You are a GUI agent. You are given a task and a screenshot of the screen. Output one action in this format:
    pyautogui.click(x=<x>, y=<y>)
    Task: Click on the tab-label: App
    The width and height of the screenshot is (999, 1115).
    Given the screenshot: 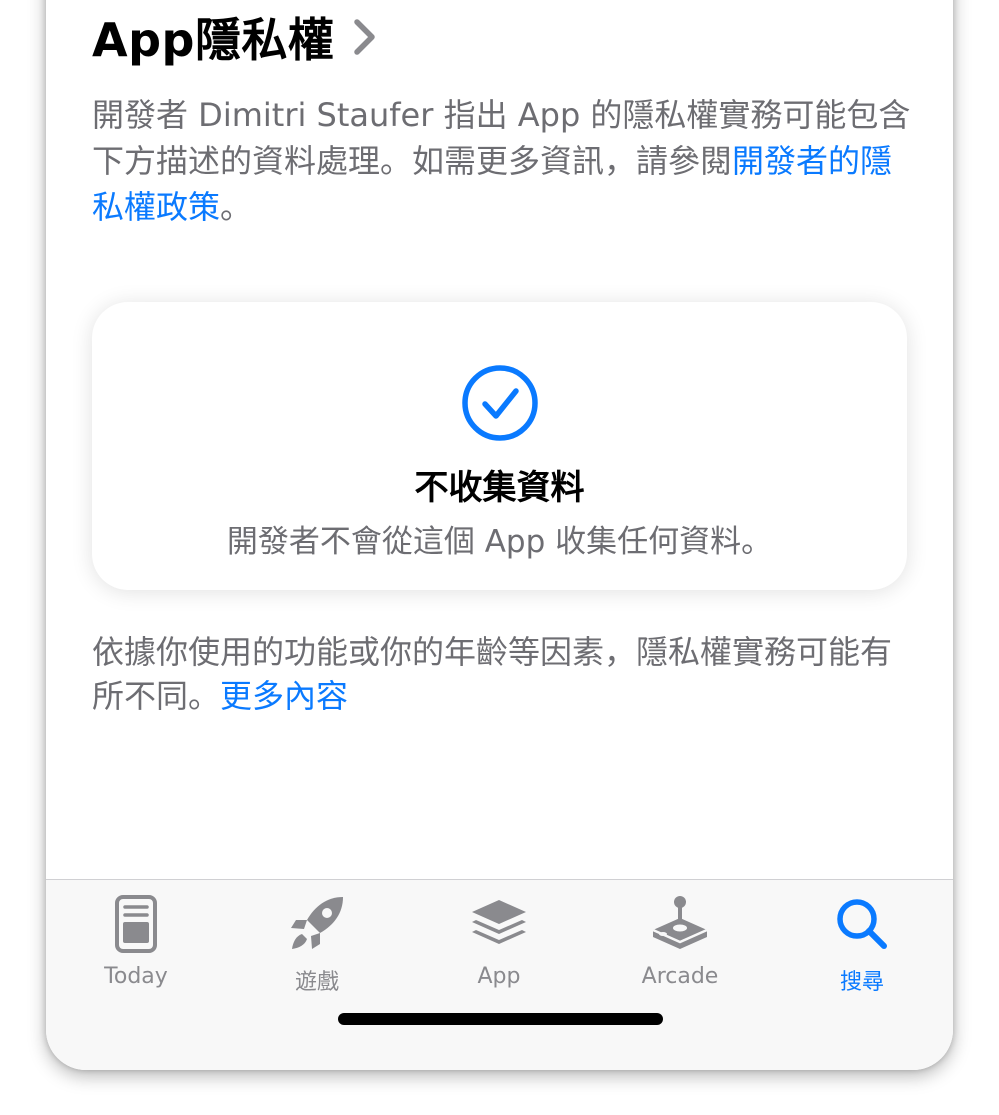 What is the action you would take?
    pyautogui.click(x=499, y=976)
    